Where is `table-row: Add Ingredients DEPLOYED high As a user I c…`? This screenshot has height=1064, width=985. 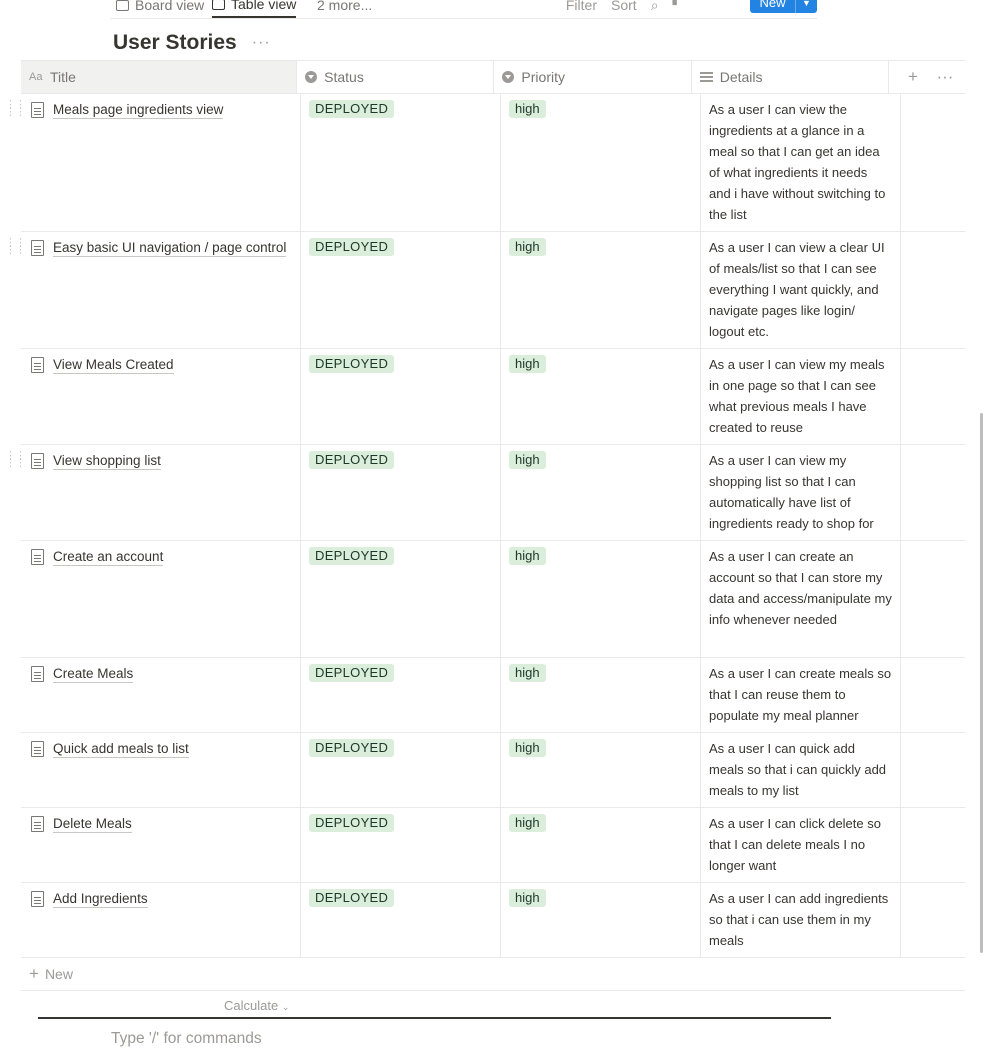 table-row: Add Ingredients DEPLOYED high As a user I c… is located at coordinates (493, 920).